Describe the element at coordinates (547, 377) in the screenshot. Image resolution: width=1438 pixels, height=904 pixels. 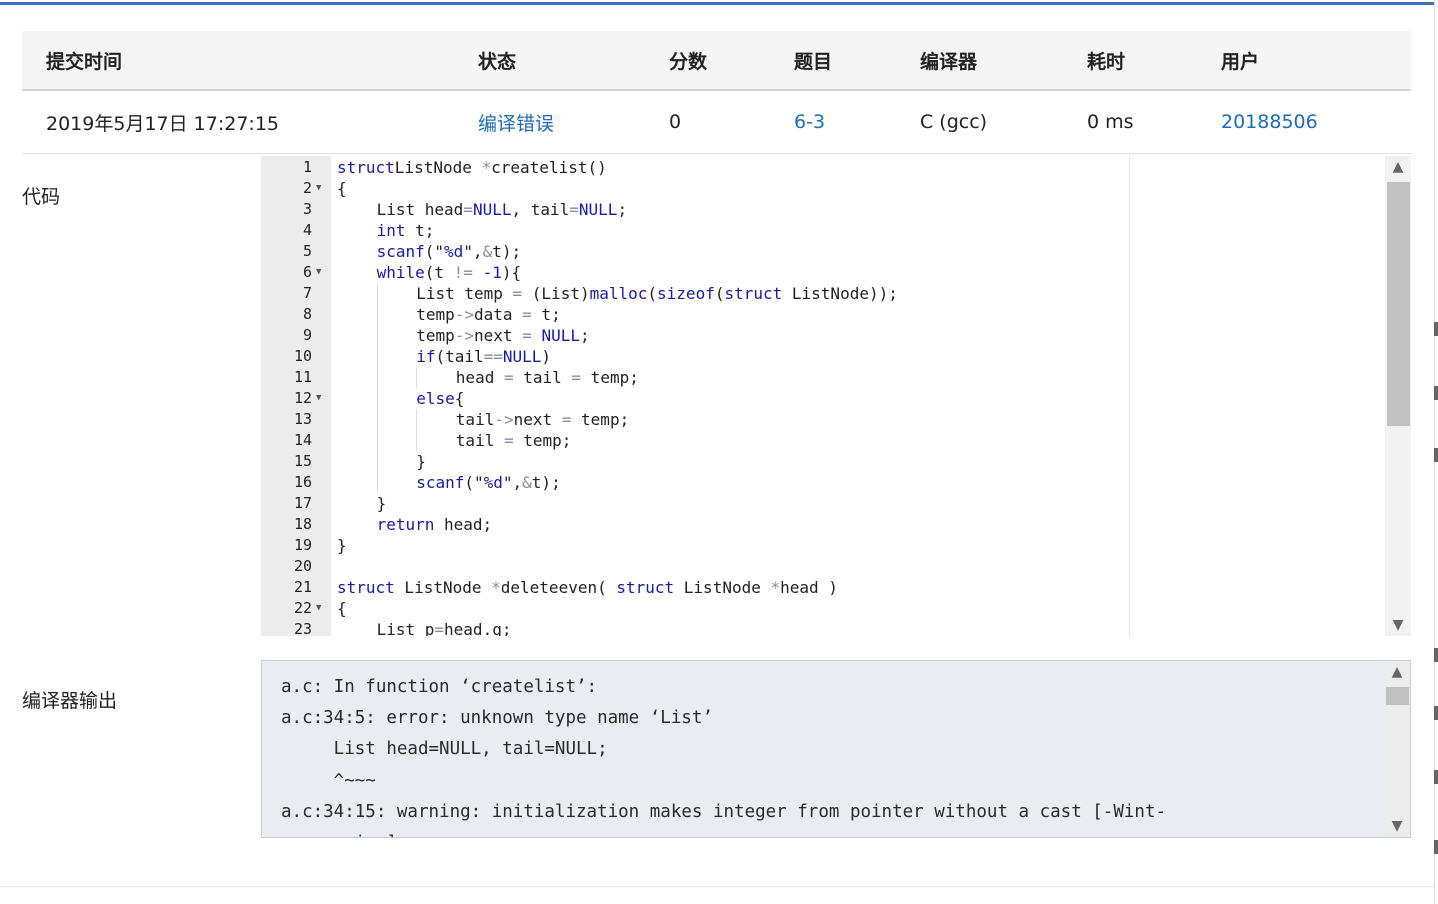
I see `code-text: head = tail = temp;` at that location.